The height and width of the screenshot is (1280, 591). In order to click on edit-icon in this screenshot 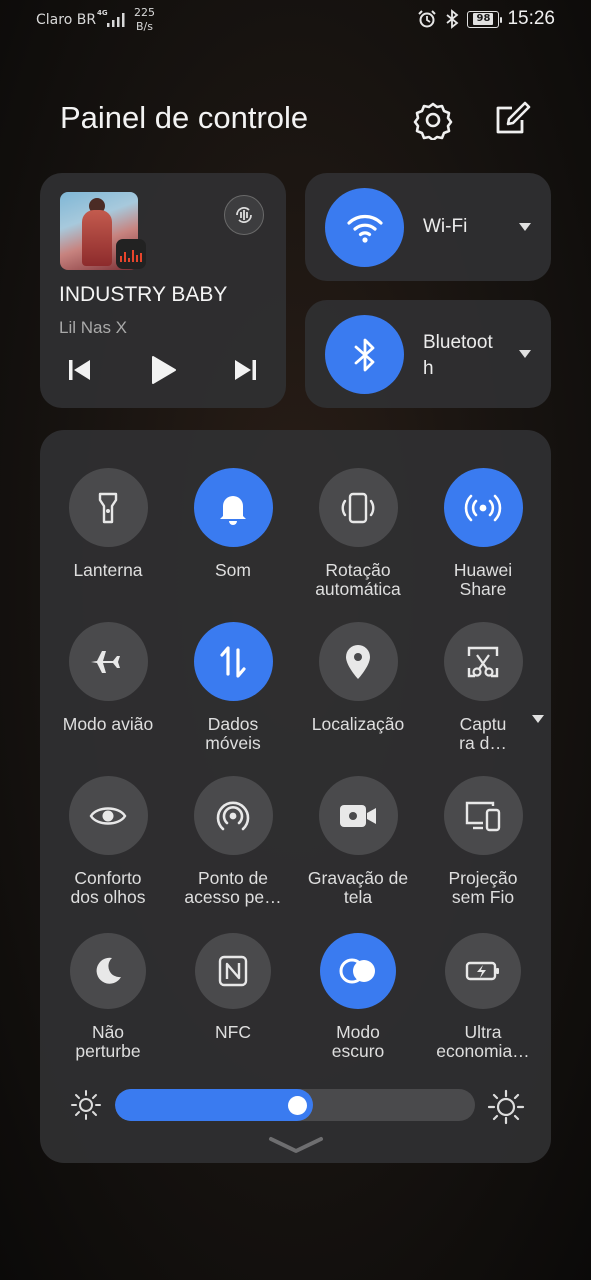, I will do `click(512, 120)`.